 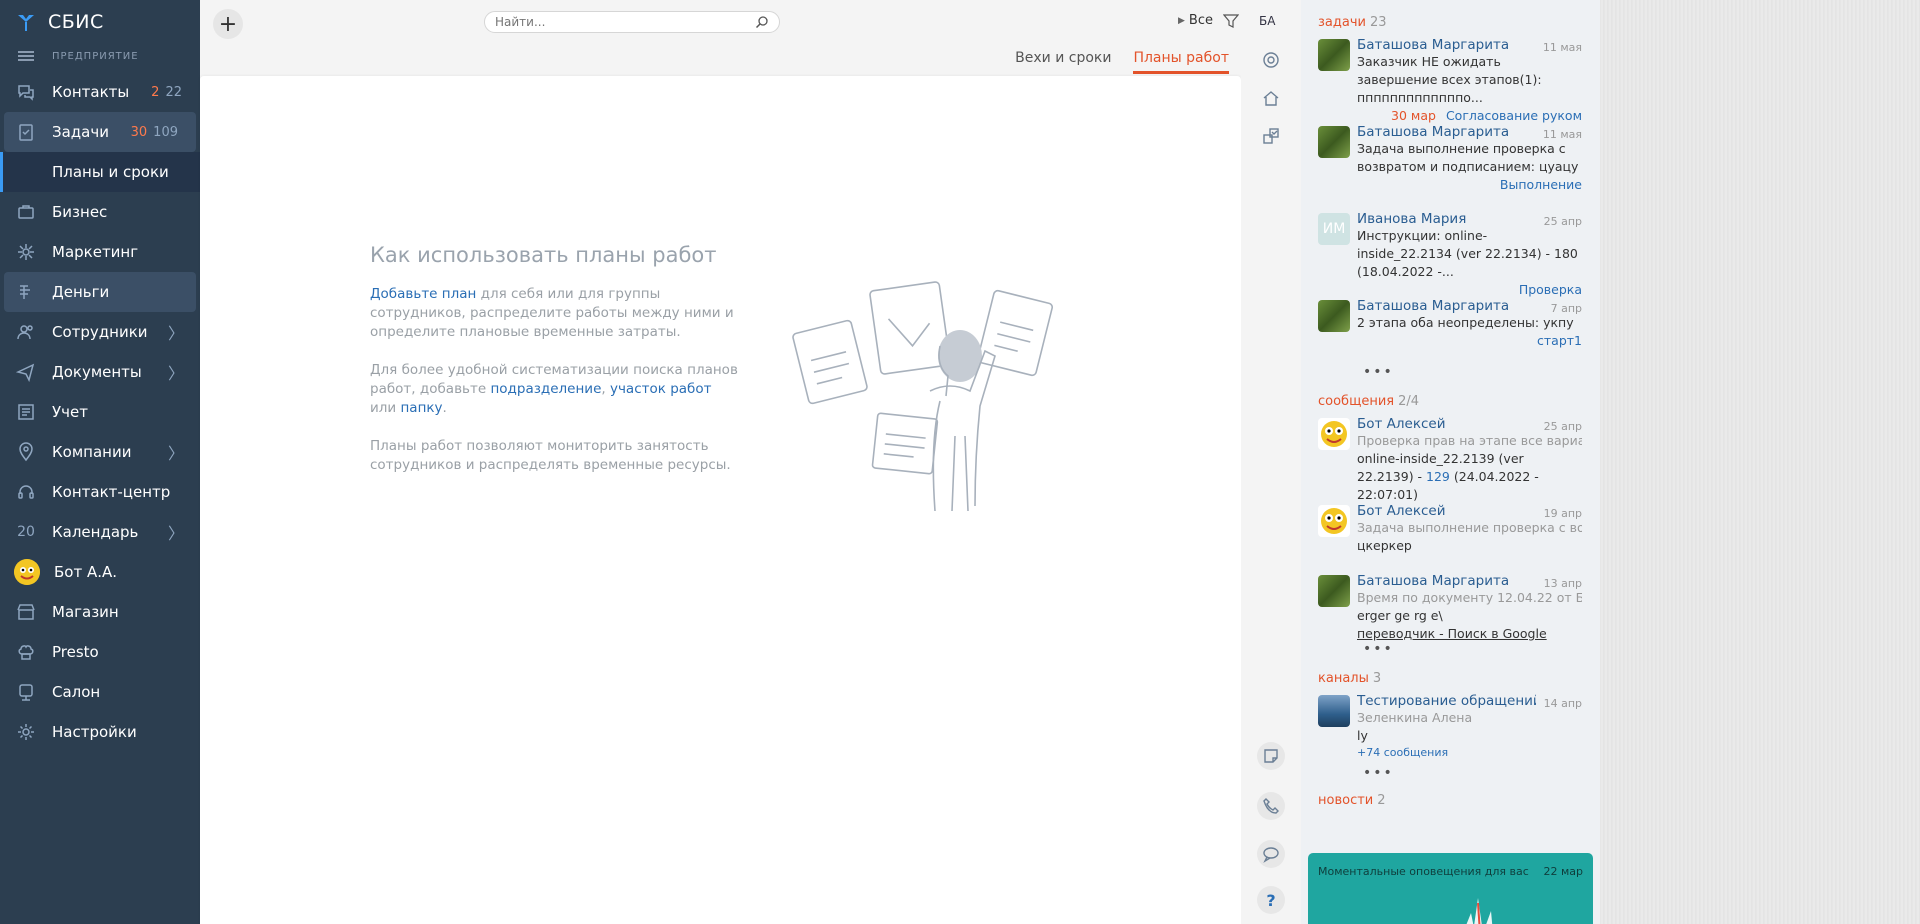 I want to click on sidebar-item-calendar: 20 Календарь 〉, so click(x=100, y=532).